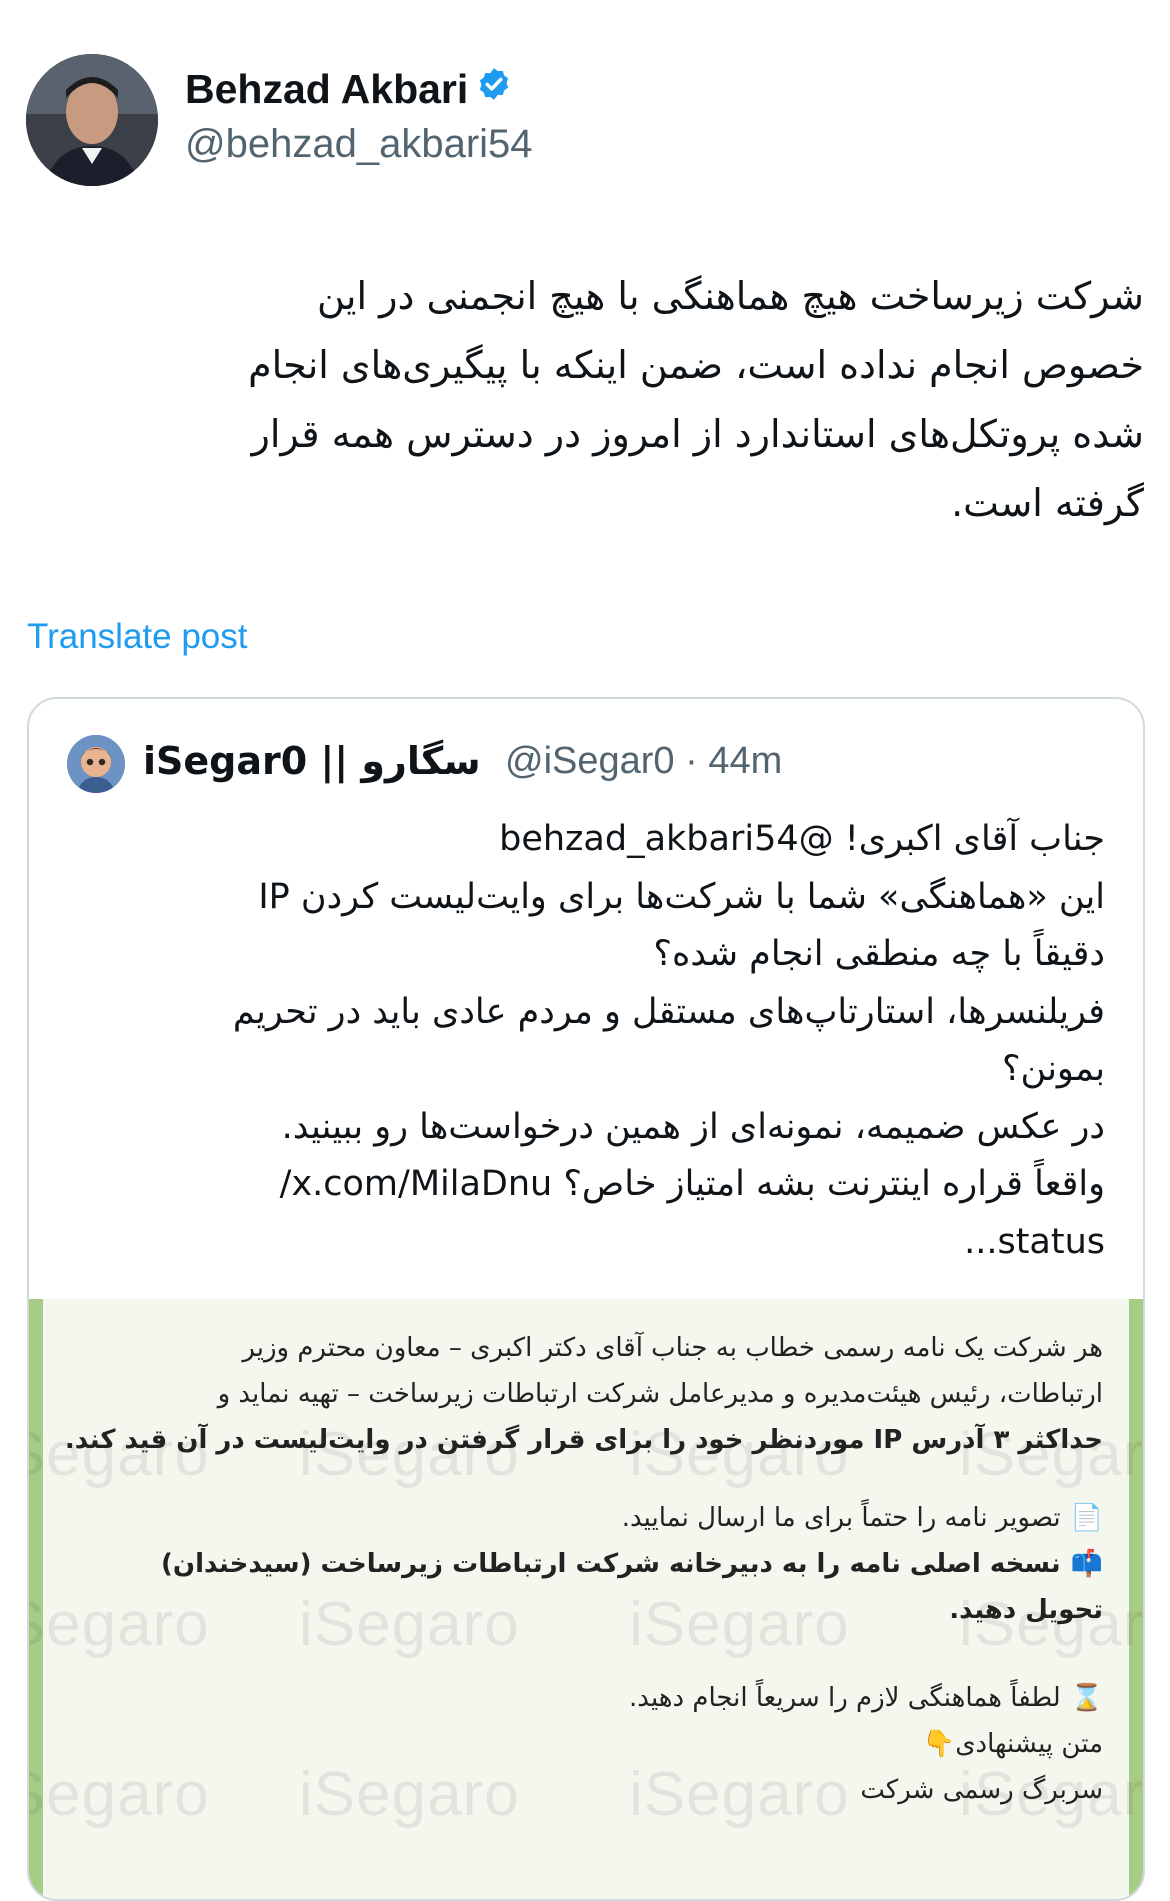 This screenshot has height=1901, width=1170. What do you see at coordinates (590, 761) in the screenshot?
I see `quoted-author-handle: @iSegar0` at bounding box center [590, 761].